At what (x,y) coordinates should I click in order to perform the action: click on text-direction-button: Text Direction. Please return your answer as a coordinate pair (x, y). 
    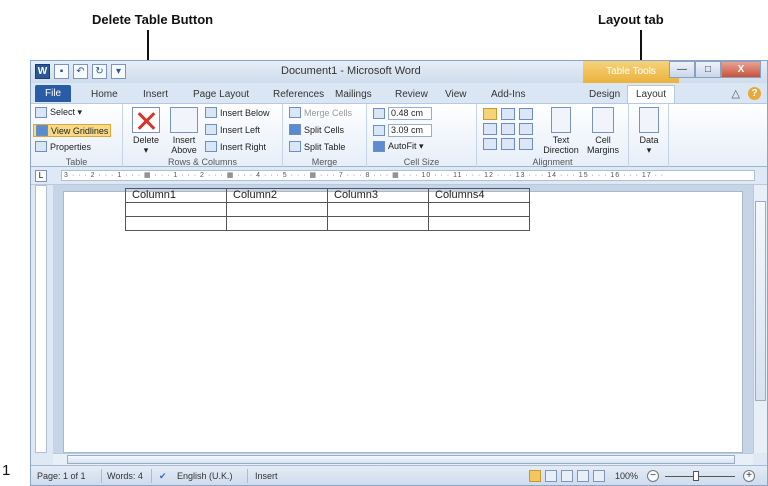
    Looking at the image, I should click on (561, 131).